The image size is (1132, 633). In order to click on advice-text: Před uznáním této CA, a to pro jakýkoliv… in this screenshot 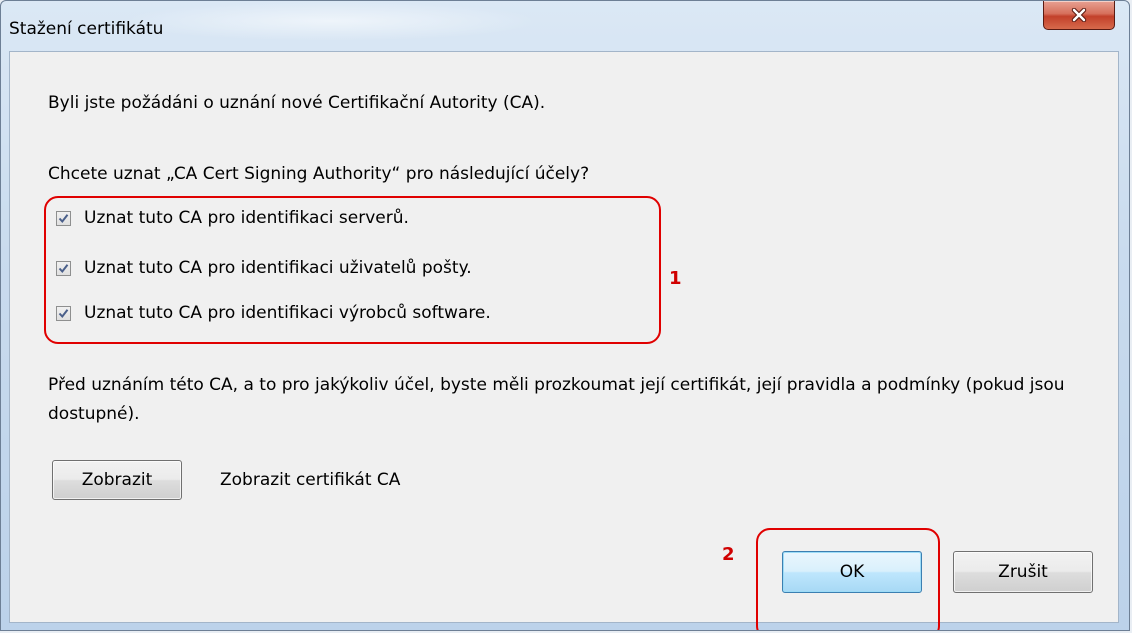, I will do `click(556, 399)`.